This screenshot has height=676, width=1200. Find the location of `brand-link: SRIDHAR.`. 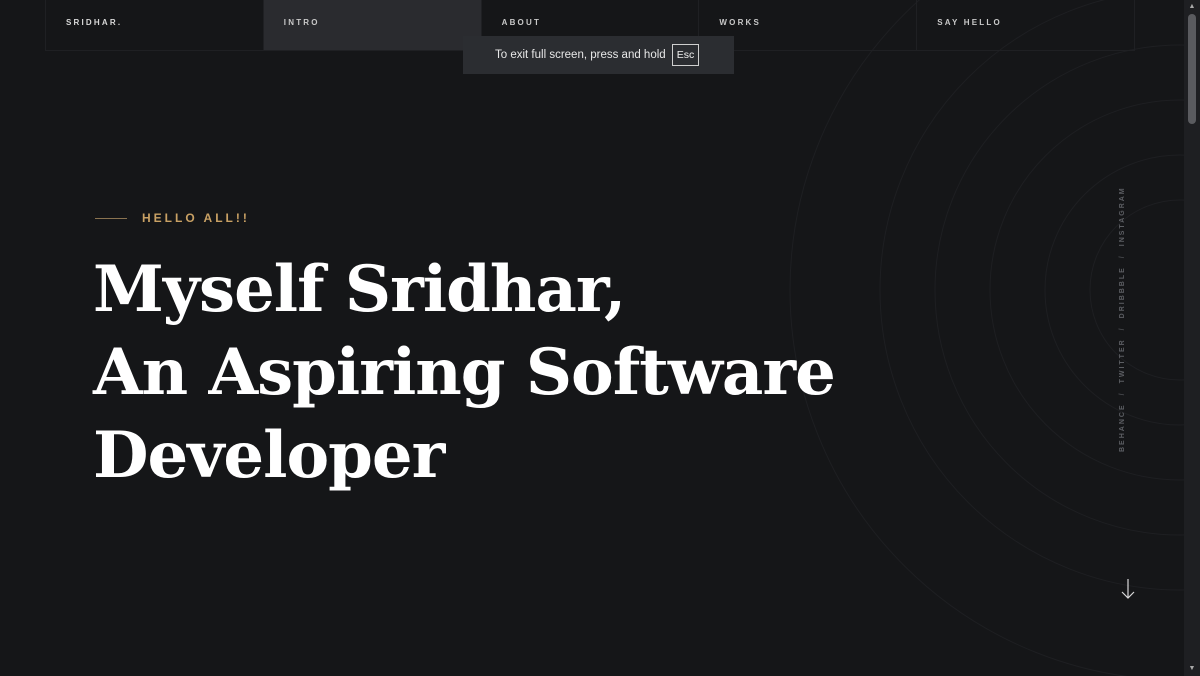

brand-link: SRIDHAR. is located at coordinates (154, 25).